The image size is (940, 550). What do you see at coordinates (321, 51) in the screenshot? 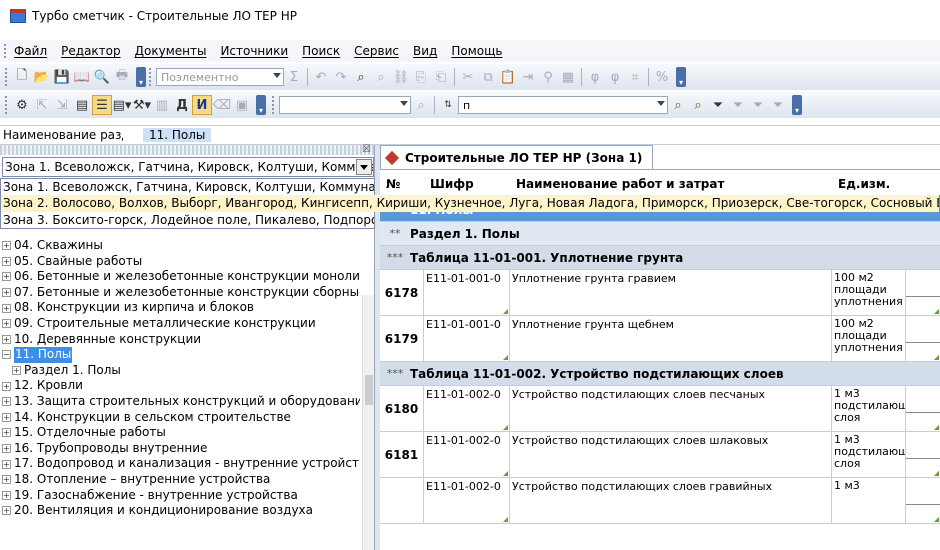
I see `menu-search: Поиск` at bounding box center [321, 51].